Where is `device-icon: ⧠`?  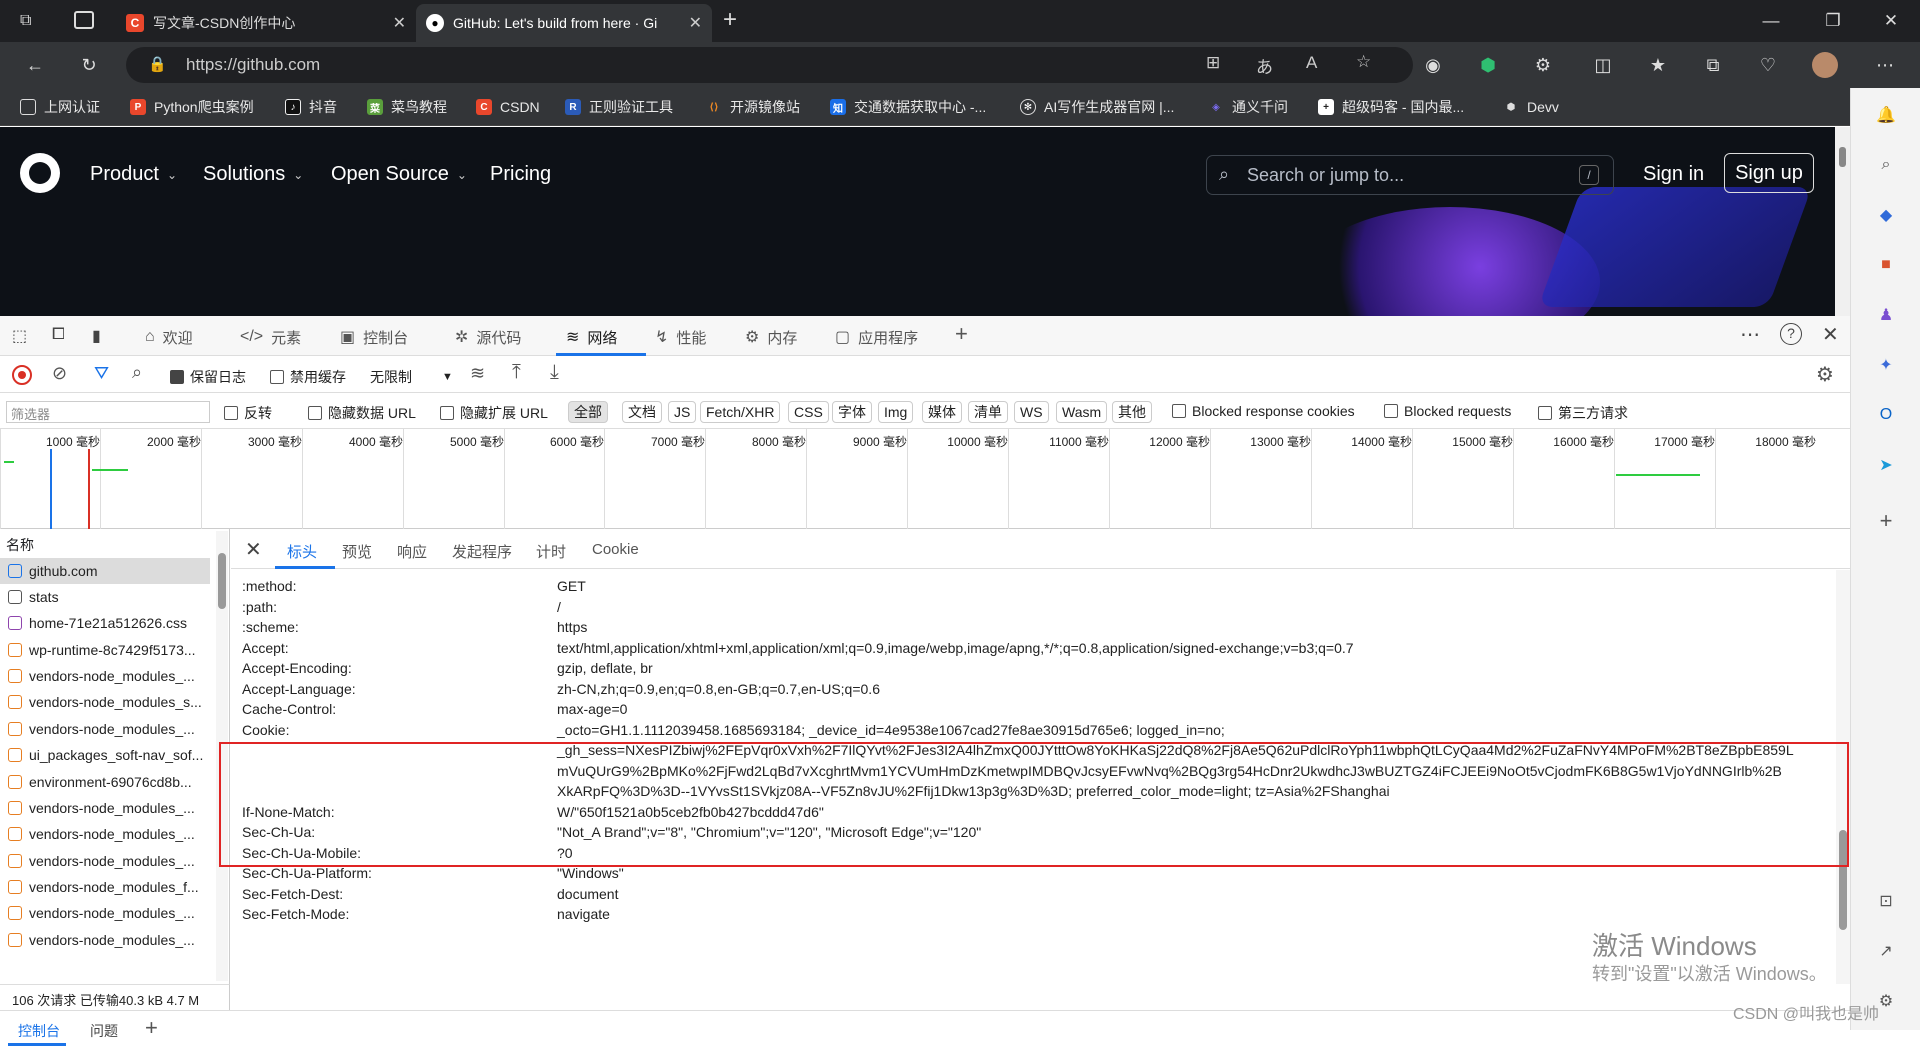 device-icon: ⧠ is located at coordinates (58, 335).